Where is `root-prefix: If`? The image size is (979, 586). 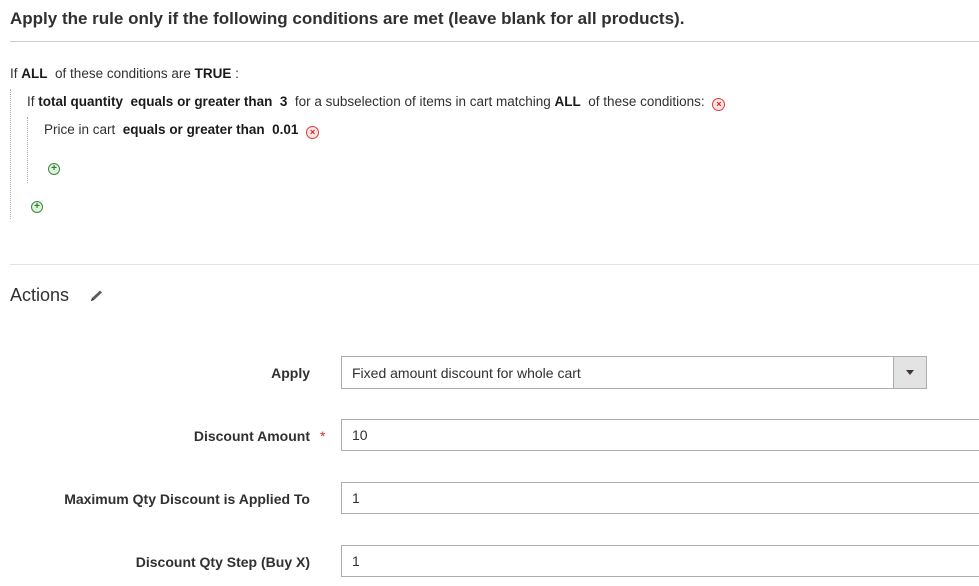
root-prefix: If is located at coordinates (14, 73).